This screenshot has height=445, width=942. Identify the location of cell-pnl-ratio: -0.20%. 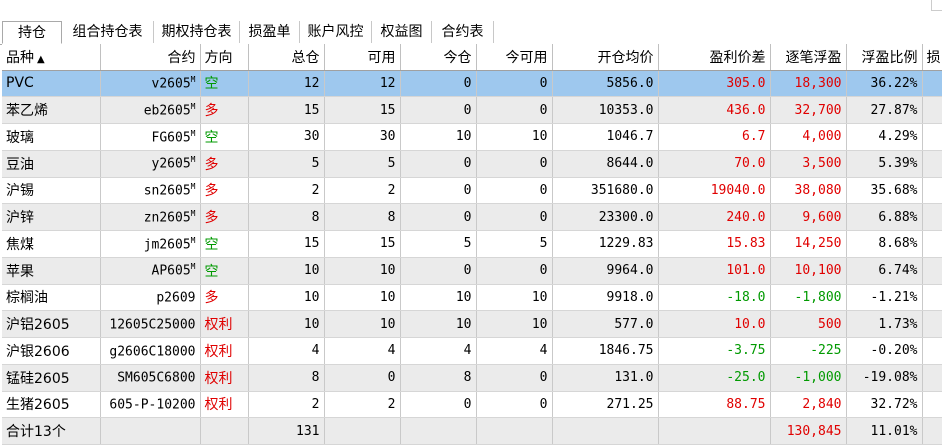
(884, 351).